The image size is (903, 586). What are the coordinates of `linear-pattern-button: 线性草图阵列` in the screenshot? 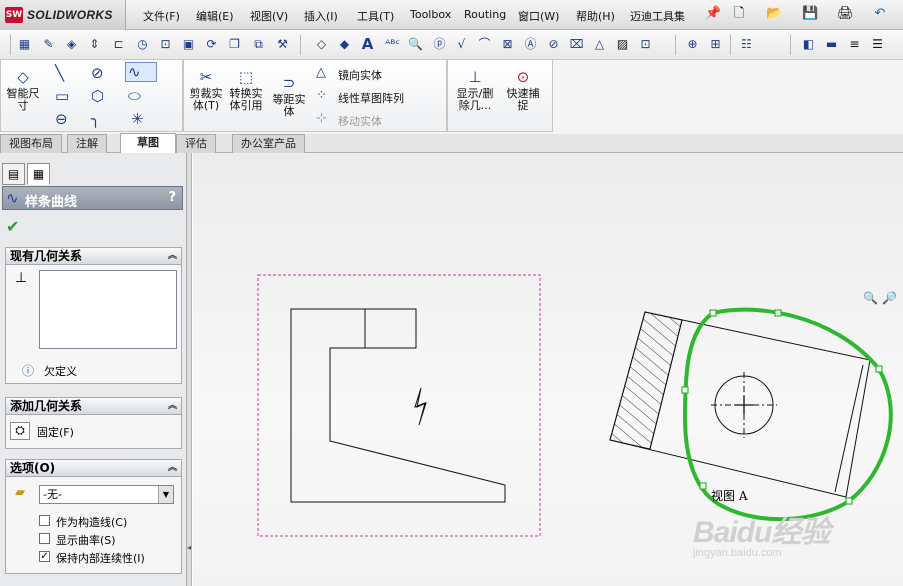 It's located at (371, 98).